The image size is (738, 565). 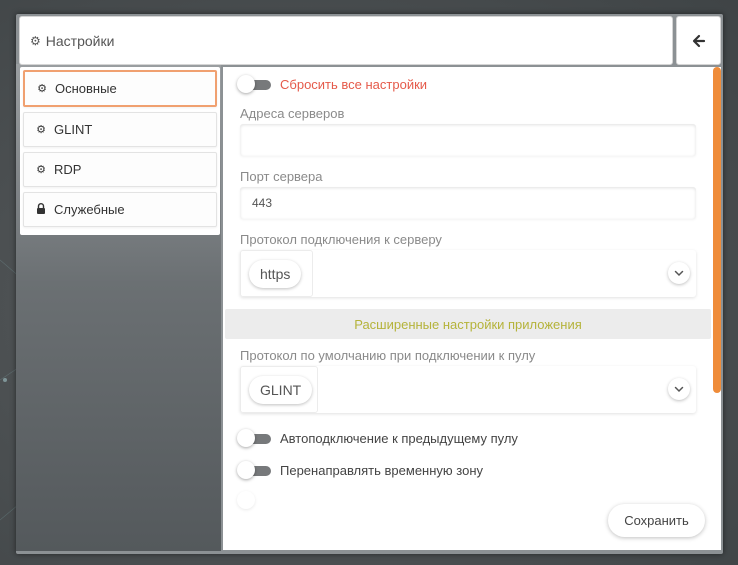 I want to click on content-scrollbar, so click(x=717, y=230).